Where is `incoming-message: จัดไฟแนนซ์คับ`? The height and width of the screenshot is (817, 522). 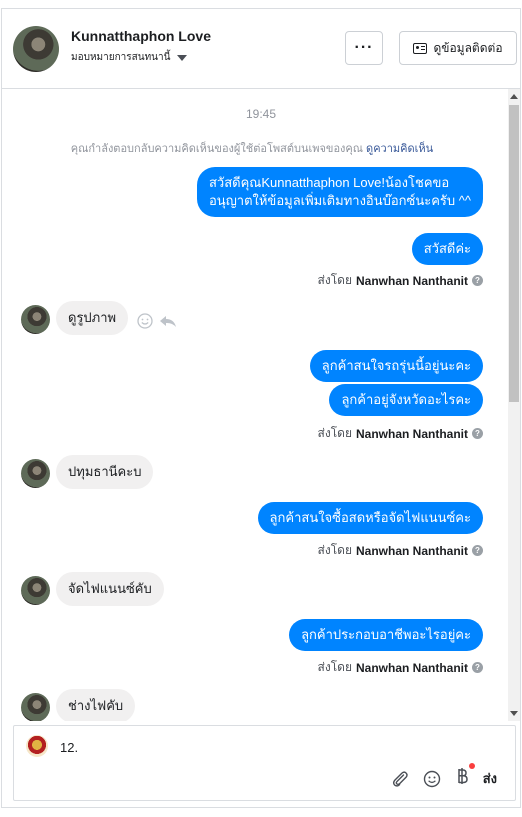
incoming-message: จัดไฟแนนซ์คับ is located at coordinates (110, 589).